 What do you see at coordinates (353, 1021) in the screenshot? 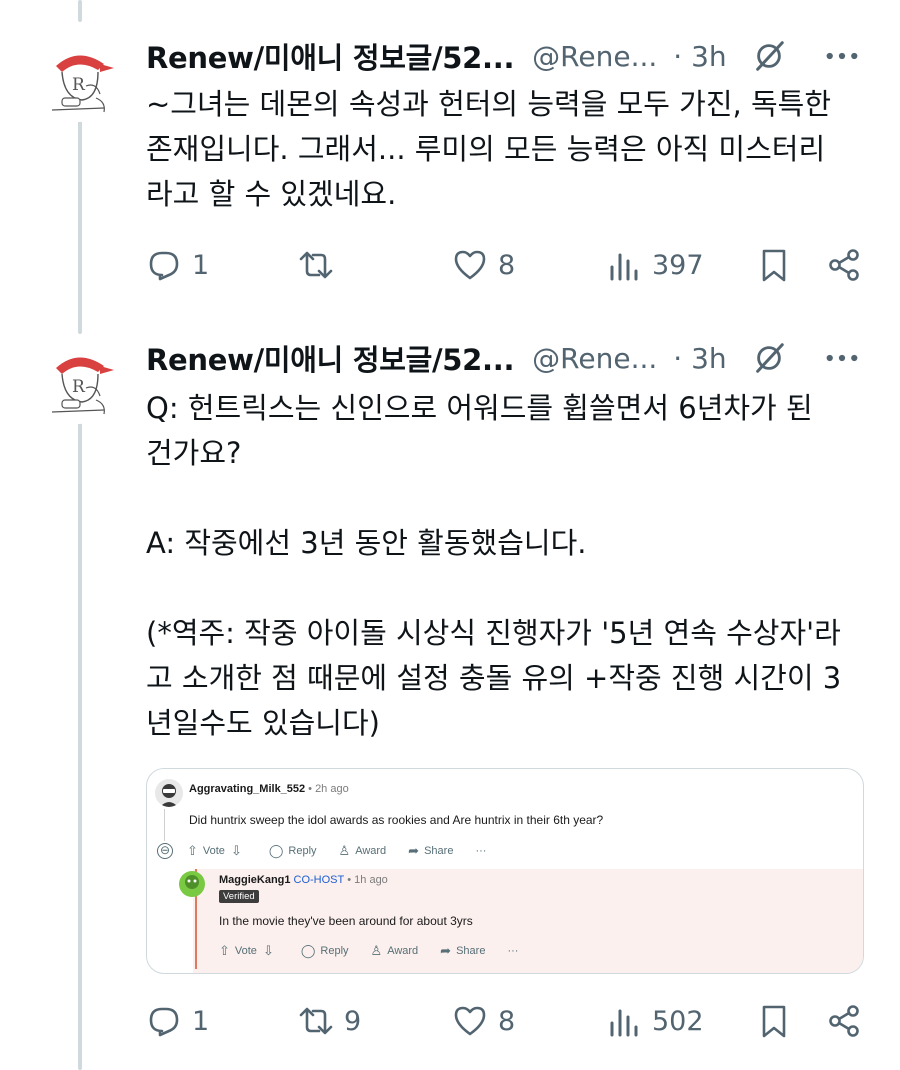
I see `repost-count: 9` at bounding box center [353, 1021].